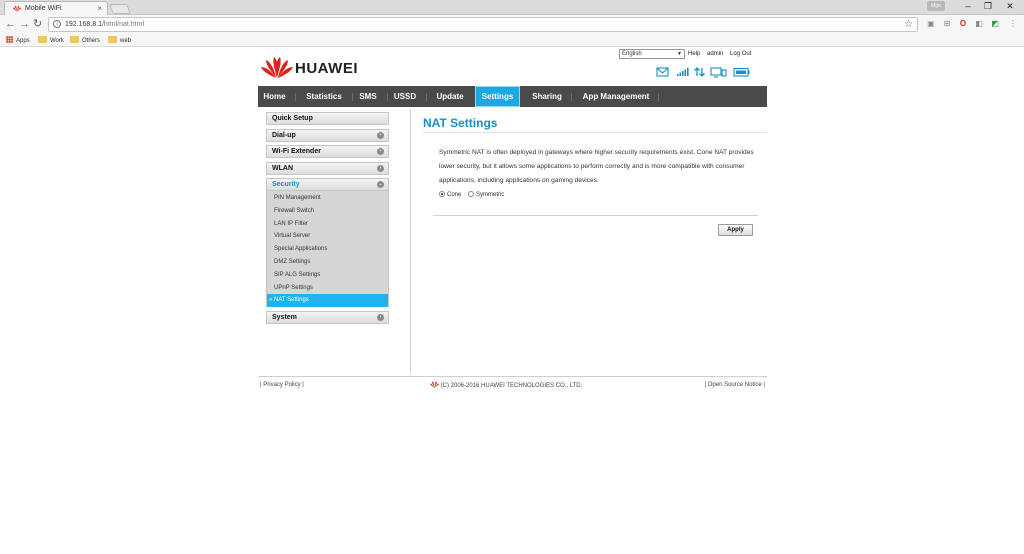 This screenshot has height=554, width=1024. Describe the element at coordinates (741, 72) in the screenshot. I see `battery-icon` at that location.